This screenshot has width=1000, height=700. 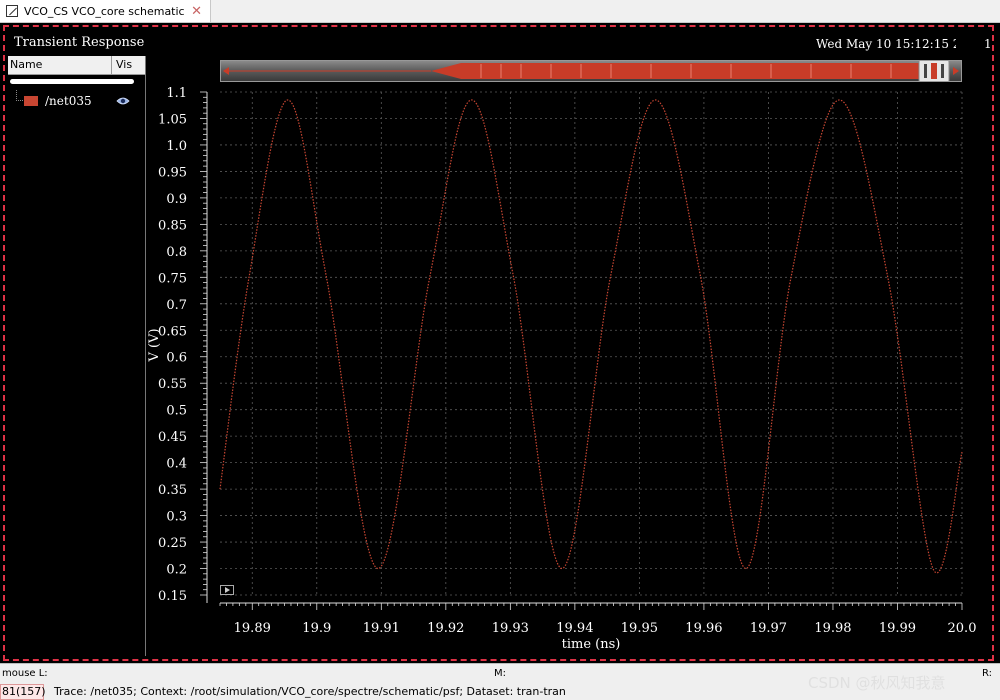 What do you see at coordinates (176, 199) in the screenshot?
I see `y-tick-label-4: 0.9` at bounding box center [176, 199].